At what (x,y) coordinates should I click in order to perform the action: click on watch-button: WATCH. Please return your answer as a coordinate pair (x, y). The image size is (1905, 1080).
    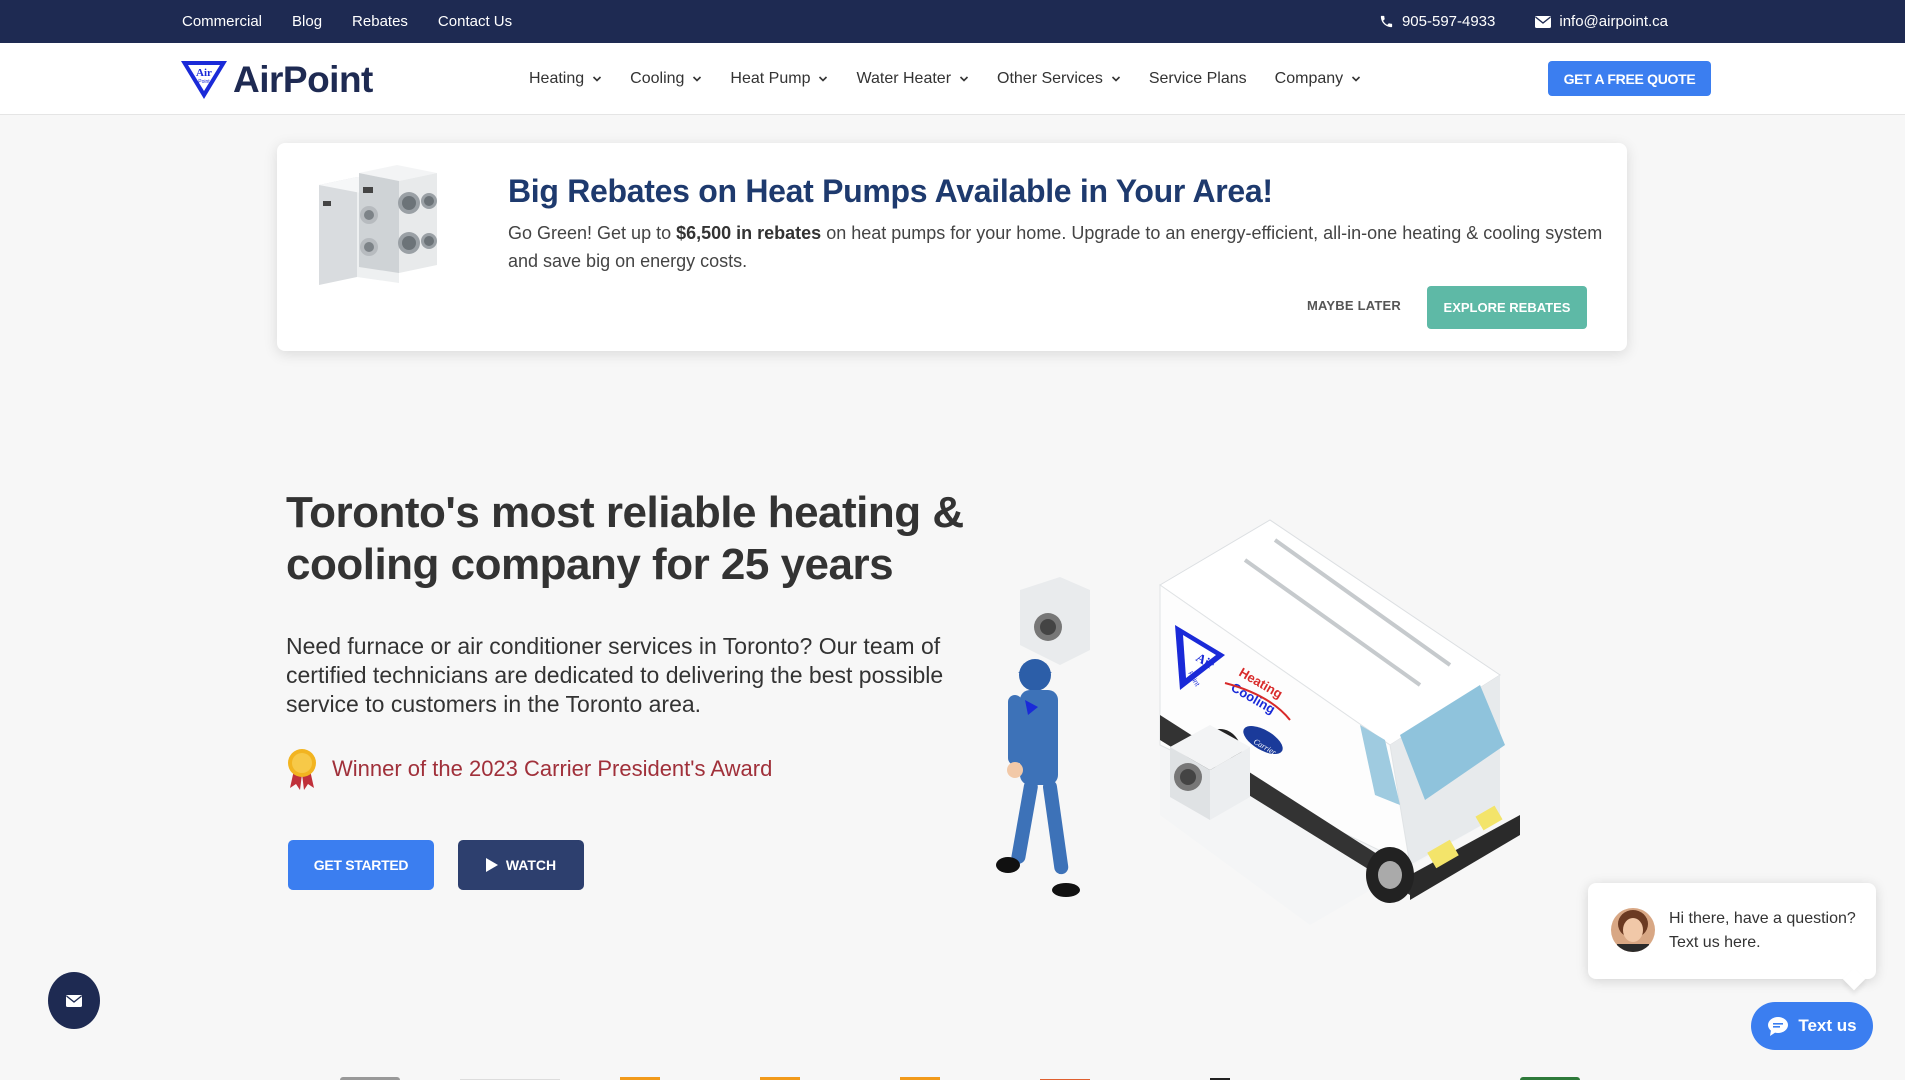
    Looking at the image, I should click on (521, 865).